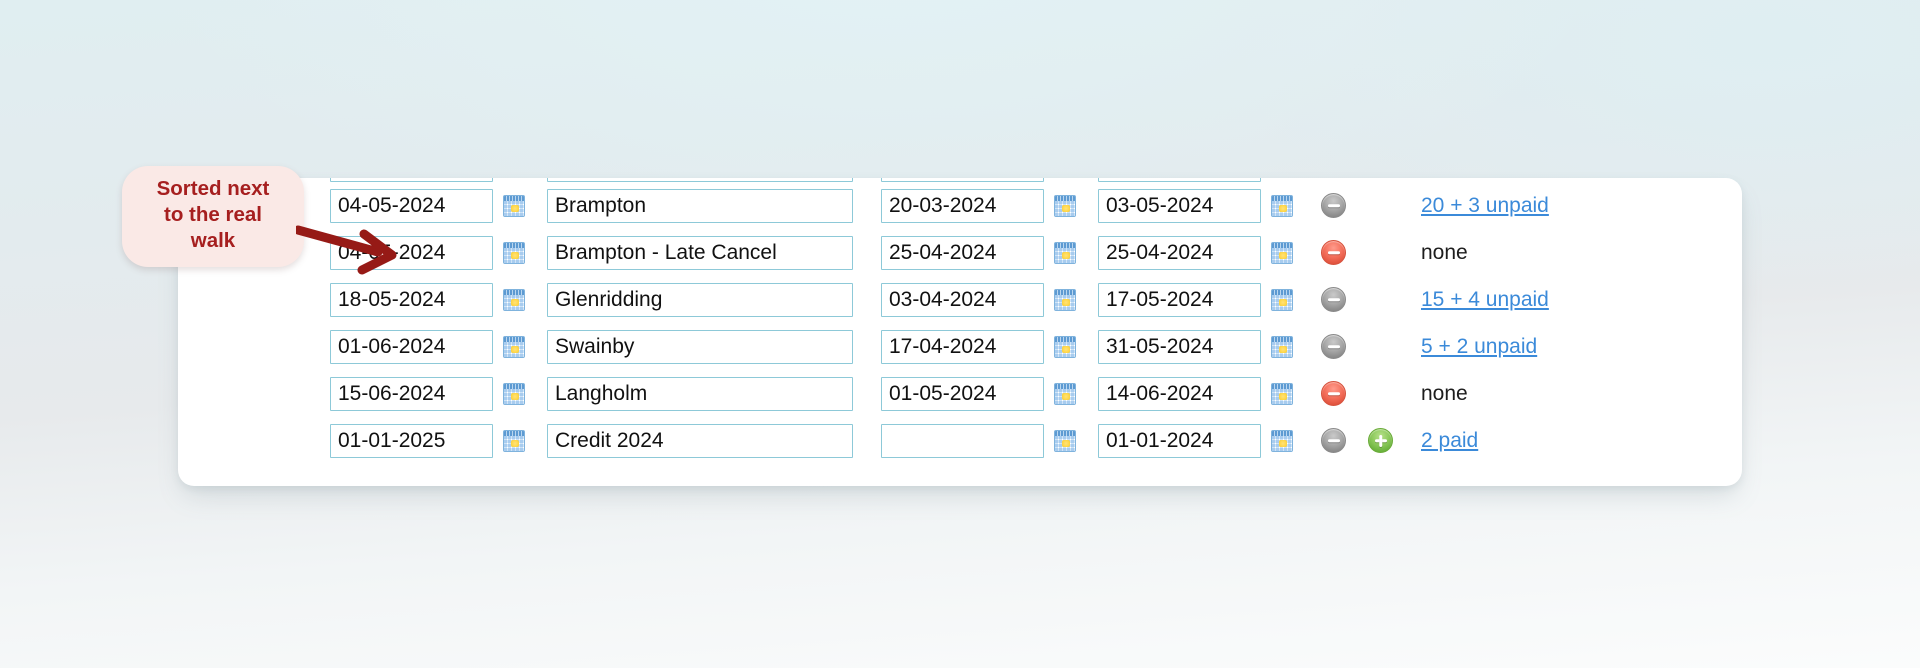 This screenshot has height=668, width=1920. I want to click on walk-name-input: Credit 2024, so click(700, 440).